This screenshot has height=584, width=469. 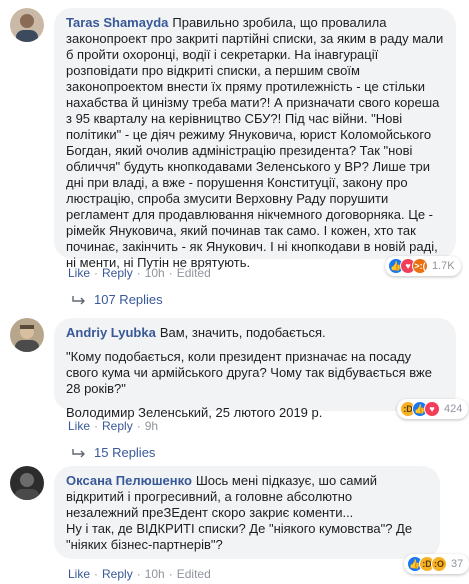 I want to click on timestamp: 9h, so click(x=151, y=426).